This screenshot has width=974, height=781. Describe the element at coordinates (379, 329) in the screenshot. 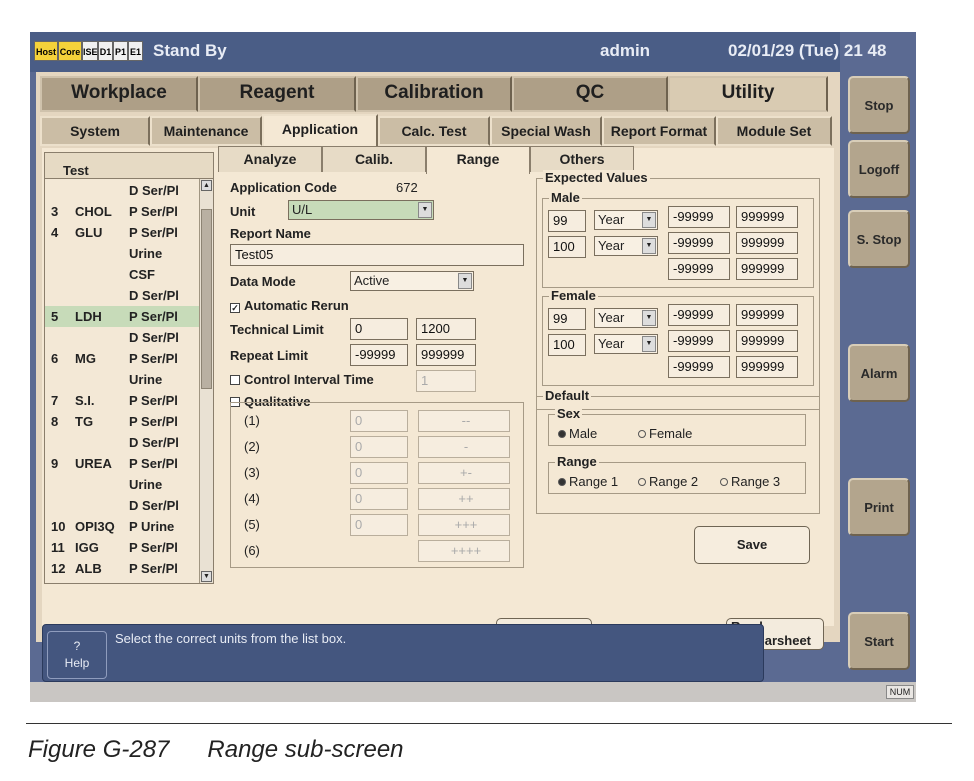

I see `tech-limit-low: 0` at that location.